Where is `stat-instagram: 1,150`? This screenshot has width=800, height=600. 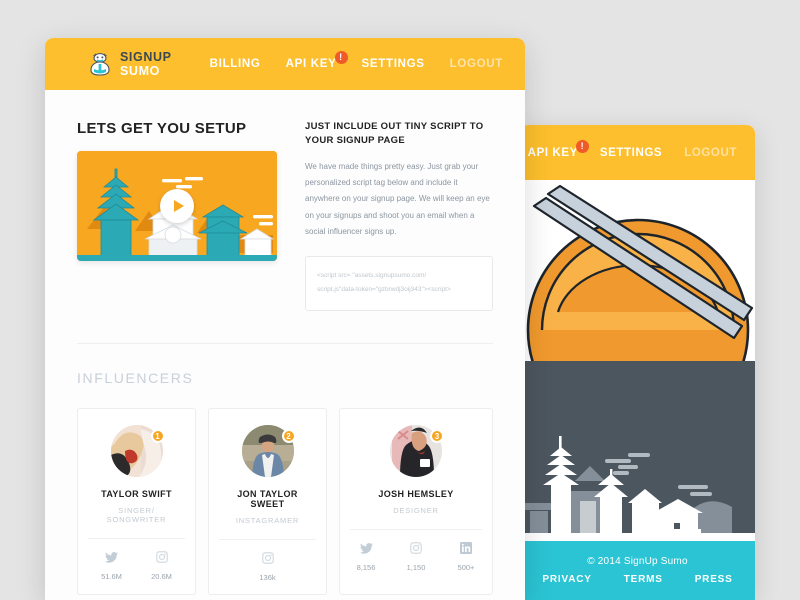 stat-instagram: 1,150 is located at coordinates (416, 556).